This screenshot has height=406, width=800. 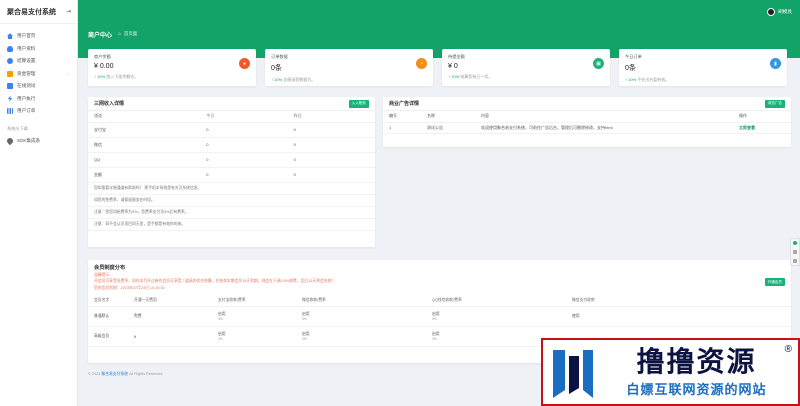 I want to click on view-ad-link: 立即查看, so click(x=762, y=128).